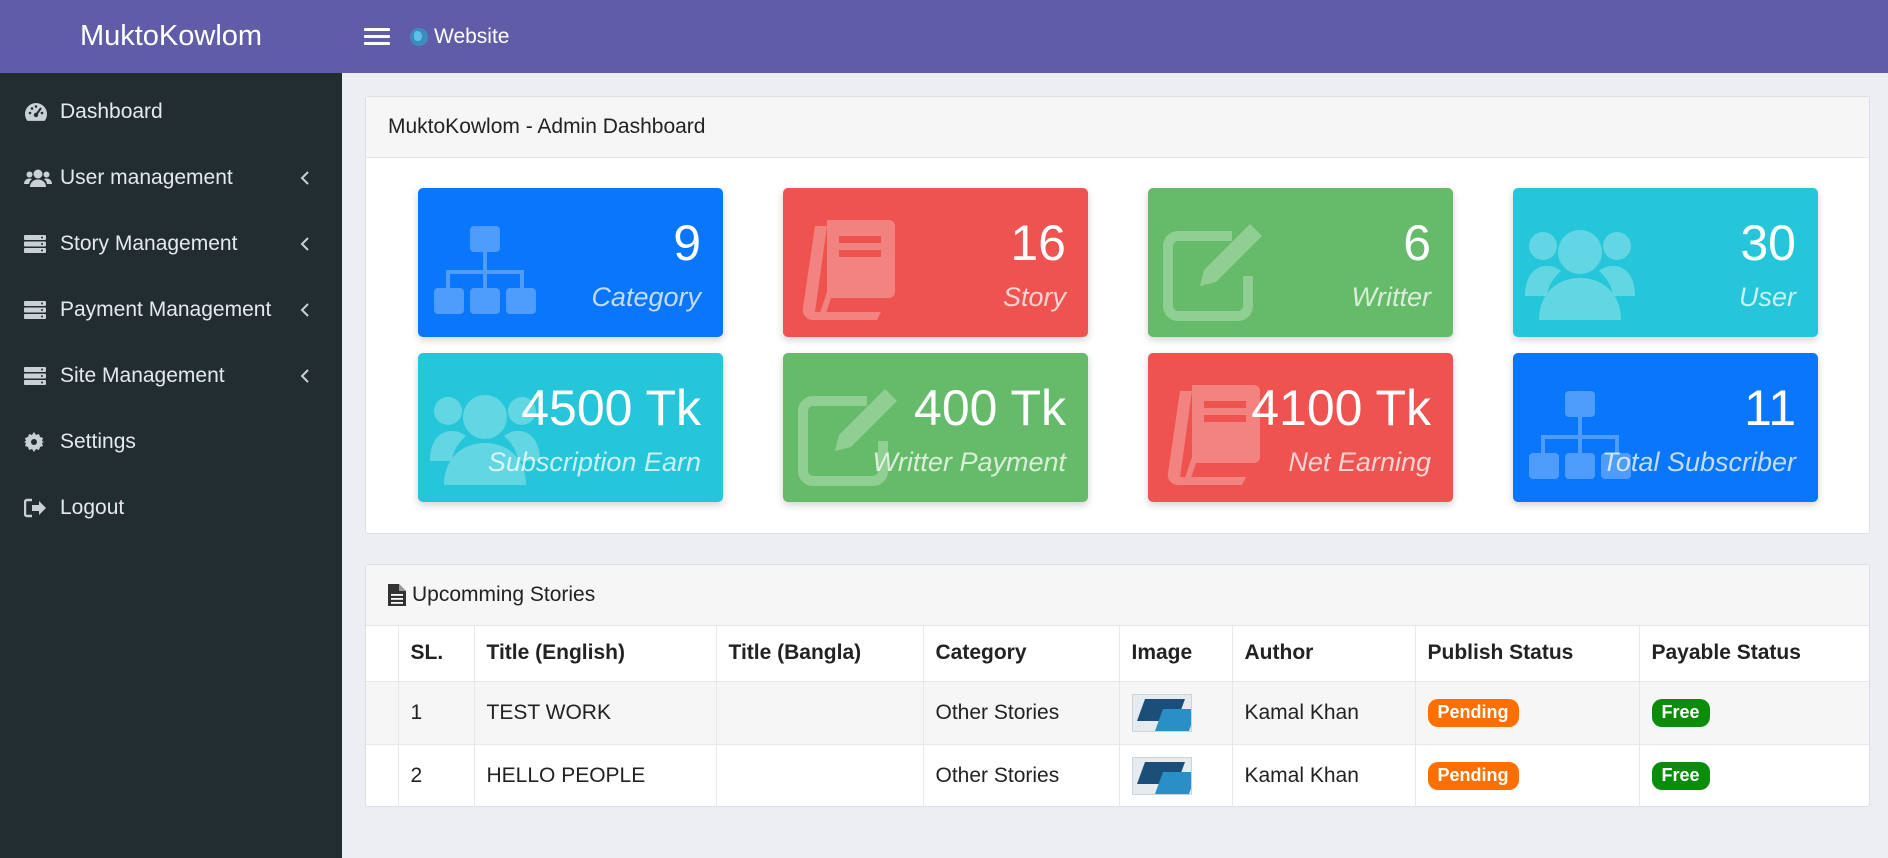 This screenshot has width=1888, height=858. I want to click on sidebar-item-label: Site Management, so click(142, 375).